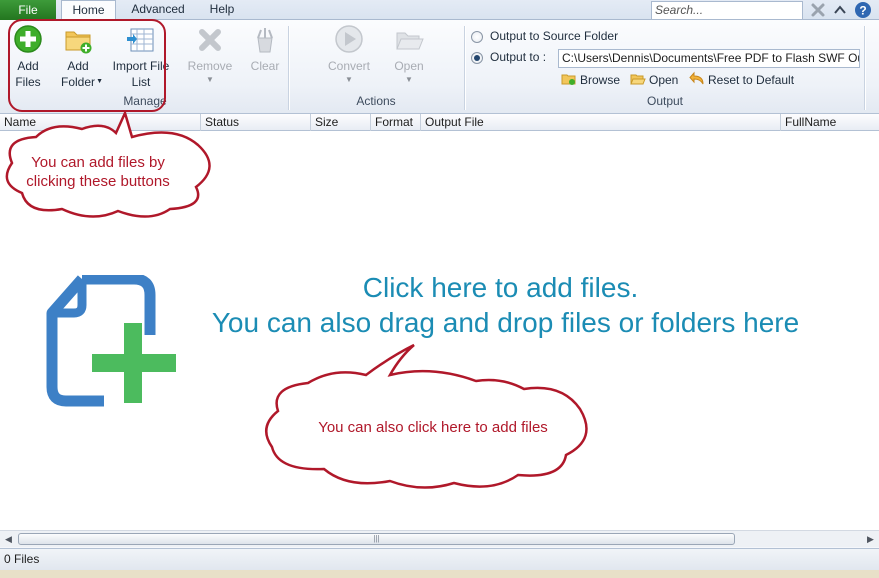 The image size is (879, 578). Describe the element at coordinates (439, 574) in the screenshot. I see `window-bottom-edge` at that location.